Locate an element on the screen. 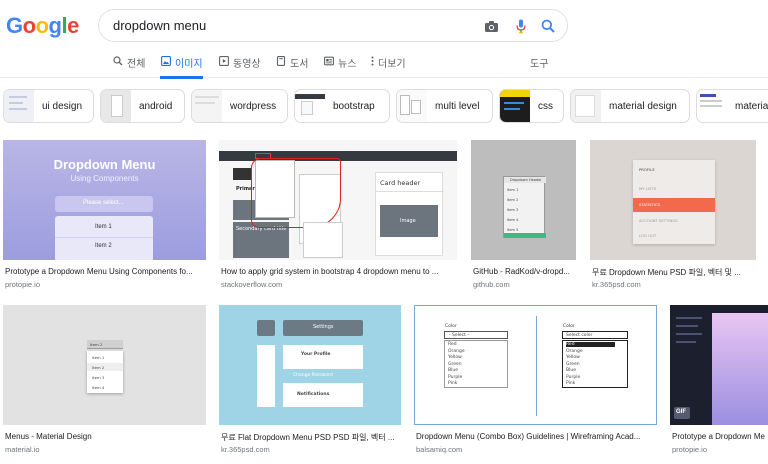  thumb-text: Dropdown Menu is located at coordinates (104, 164).